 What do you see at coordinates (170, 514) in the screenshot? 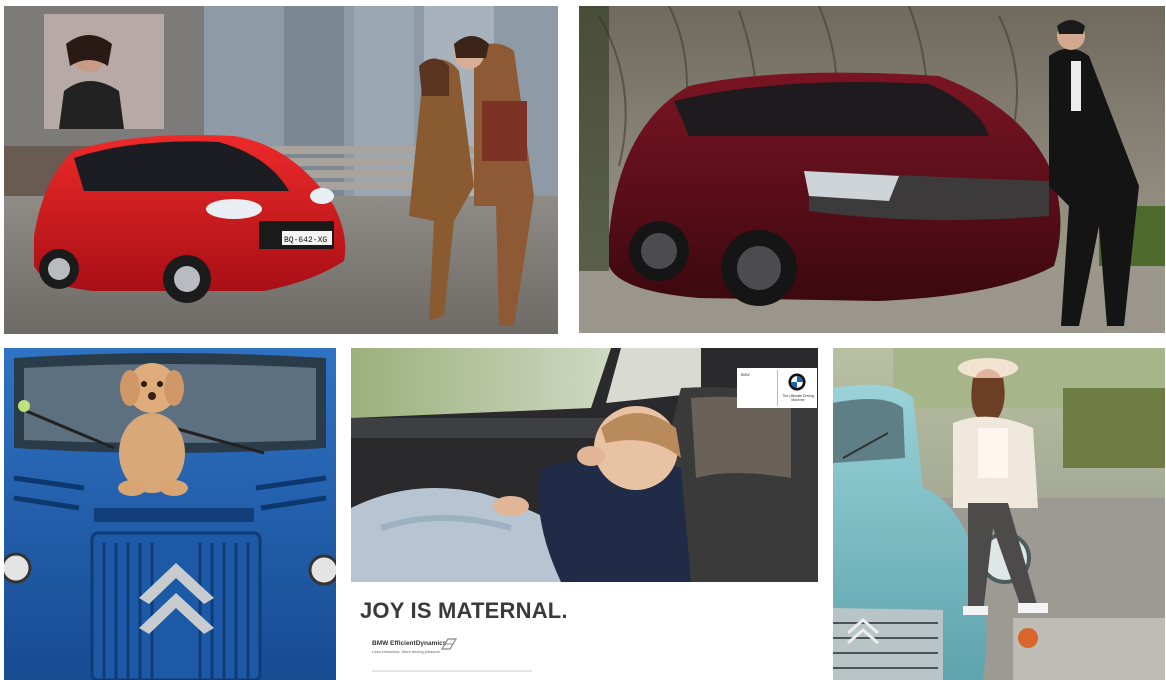
I see `photo-dog-on-van` at bounding box center [170, 514].